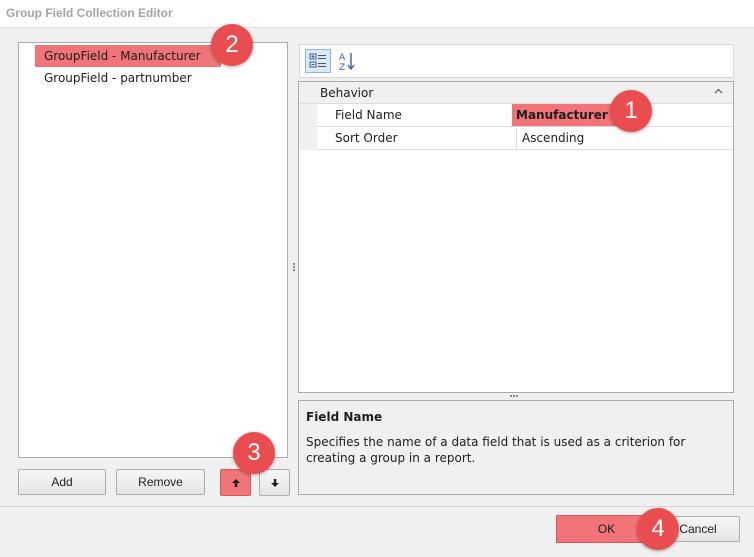 The height and width of the screenshot is (557, 754). What do you see at coordinates (516, 396) in the screenshot?
I see `horizontal-splitter` at bounding box center [516, 396].